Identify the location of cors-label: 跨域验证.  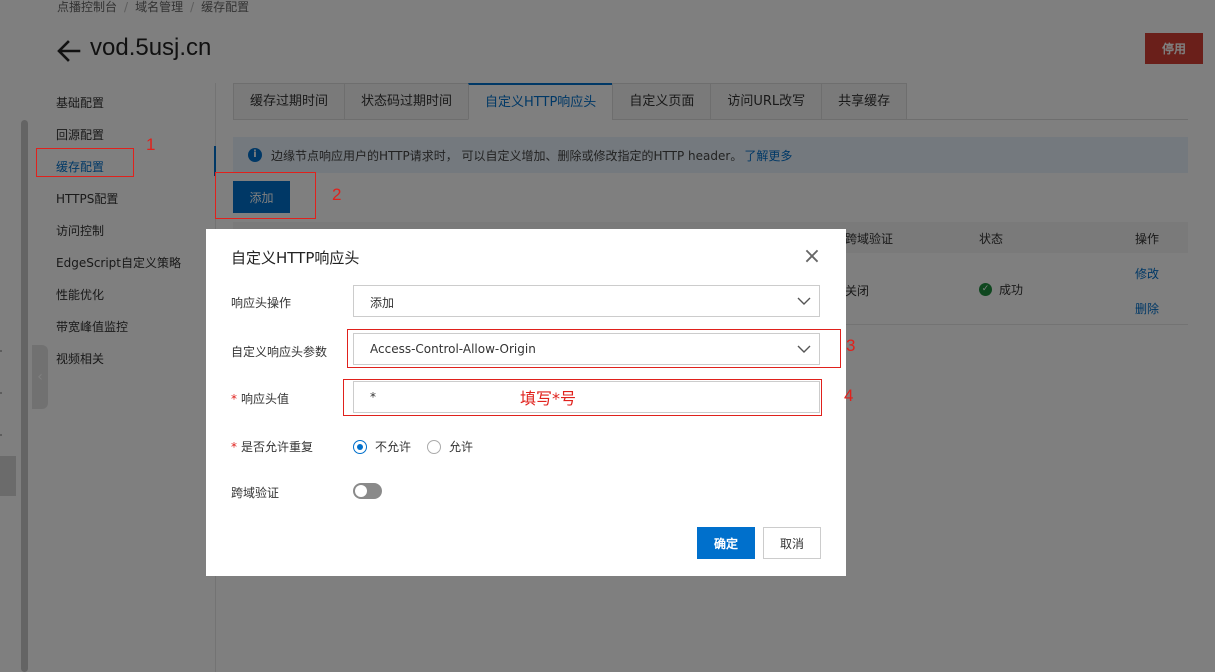
(255, 493).